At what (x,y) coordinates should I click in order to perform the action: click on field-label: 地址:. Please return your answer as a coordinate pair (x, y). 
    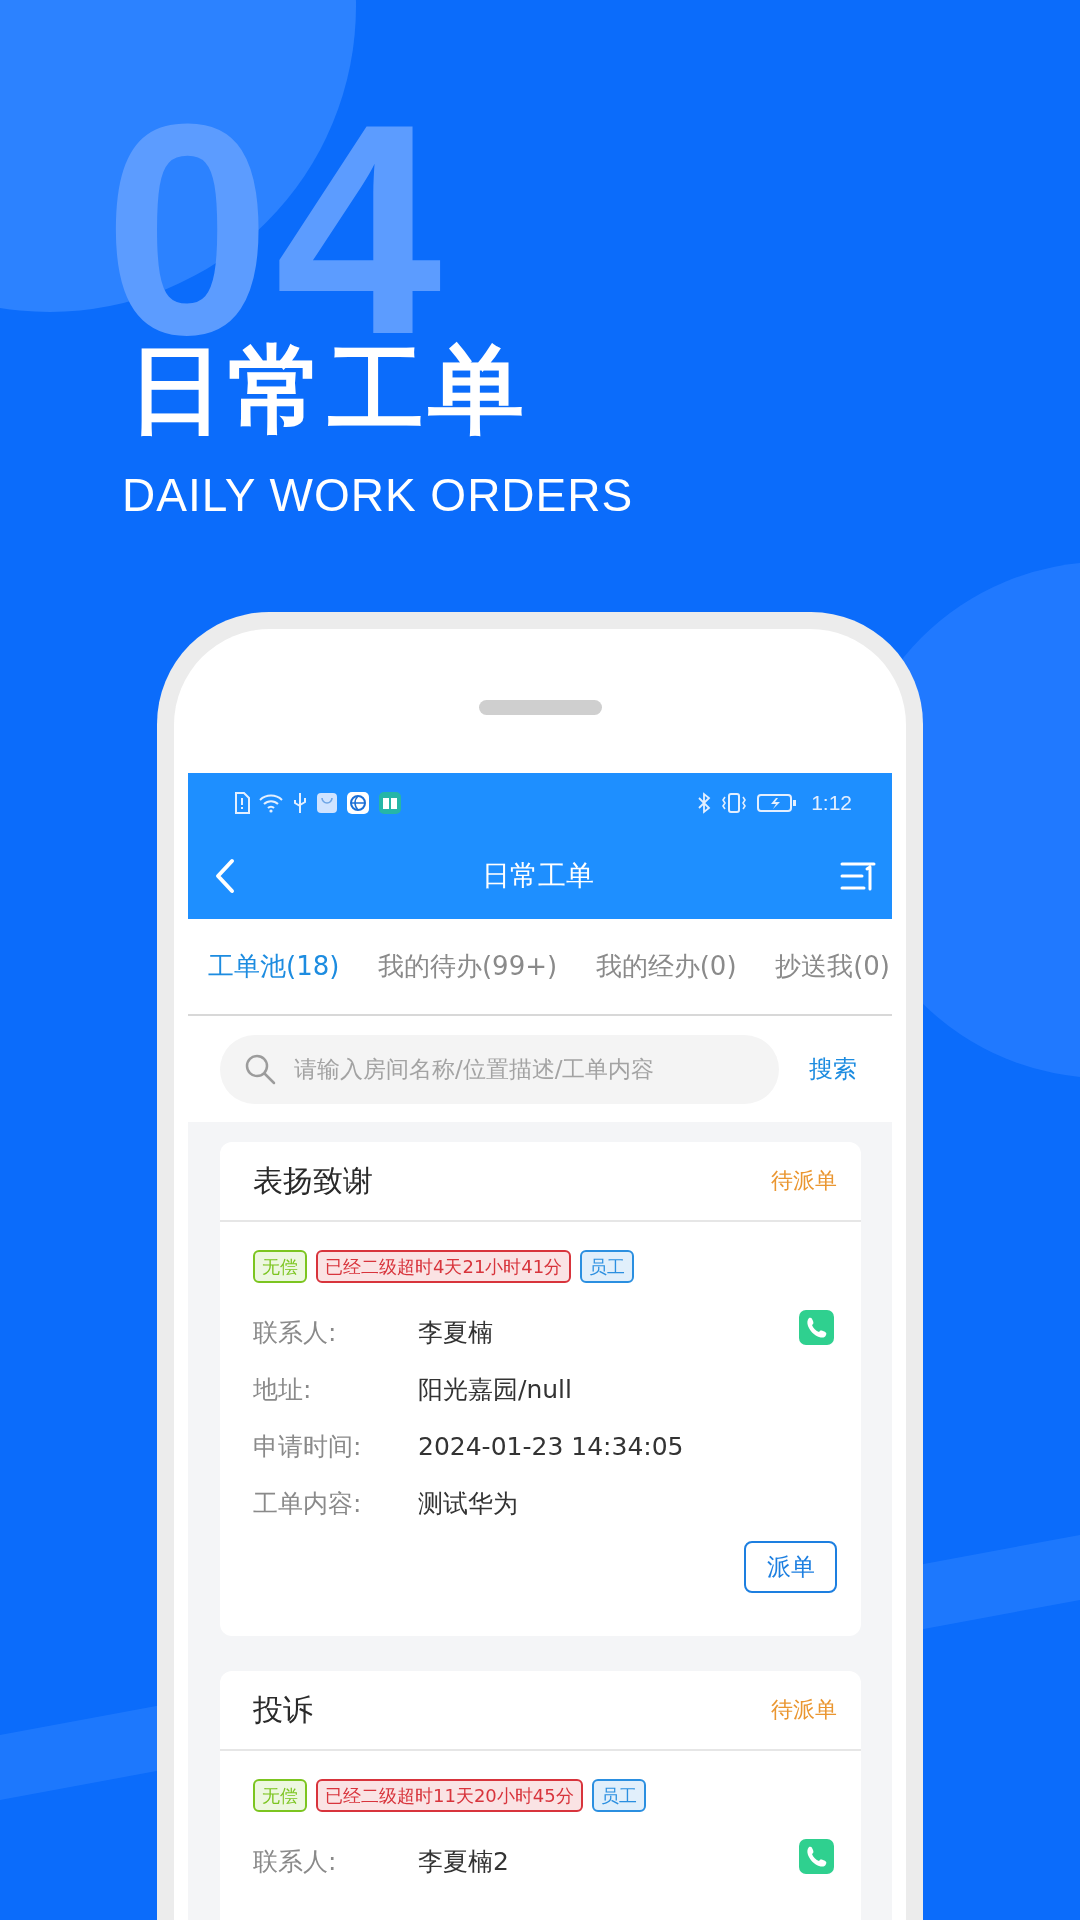
    Looking at the image, I should click on (283, 1390).